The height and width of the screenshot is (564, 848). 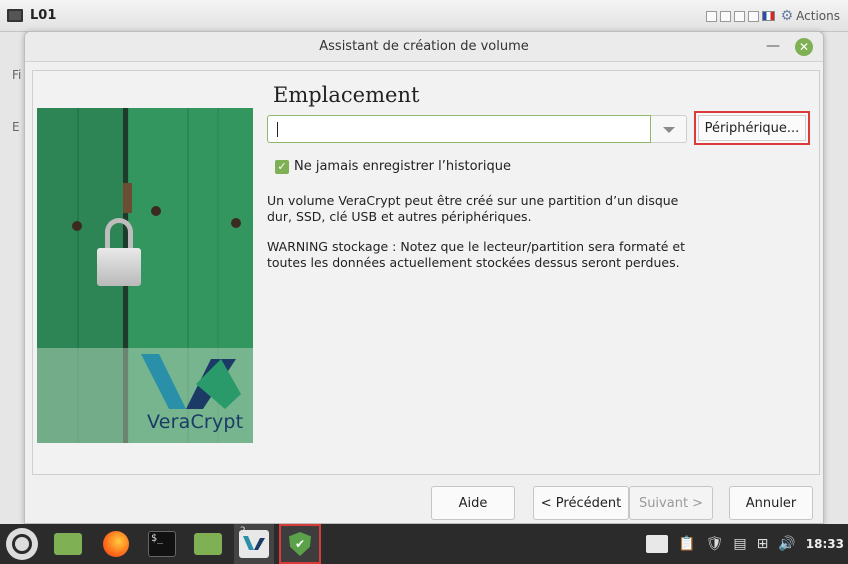 I want to click on vm-window-button, so click(x=753, y=16).